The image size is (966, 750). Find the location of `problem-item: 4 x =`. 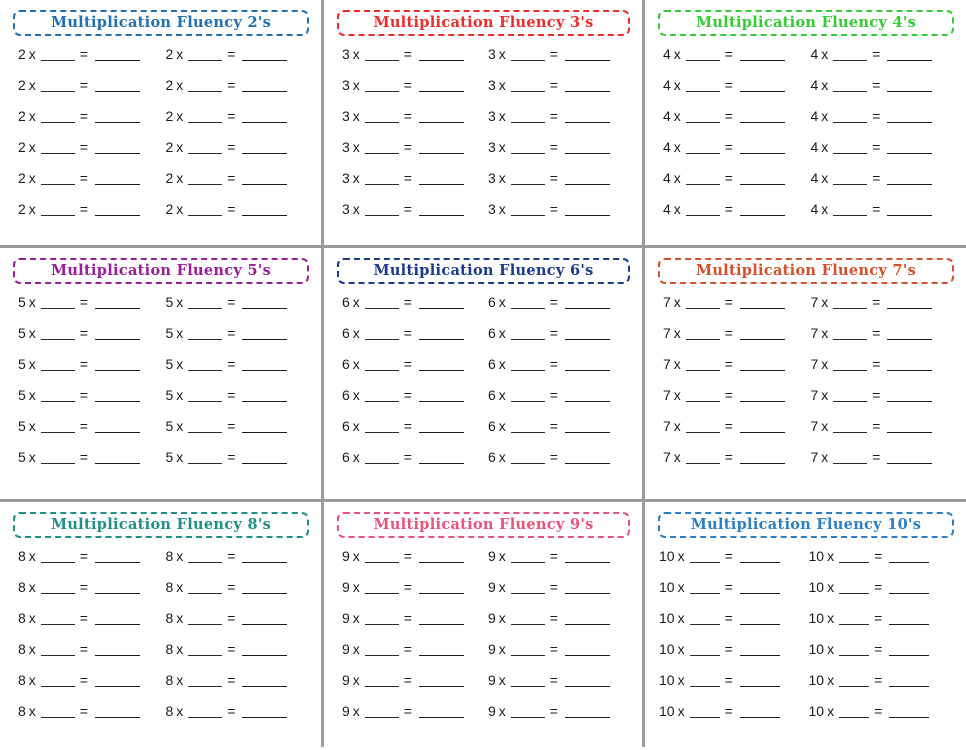

problem-item: 4 x = is located at coordinates (885, 91).